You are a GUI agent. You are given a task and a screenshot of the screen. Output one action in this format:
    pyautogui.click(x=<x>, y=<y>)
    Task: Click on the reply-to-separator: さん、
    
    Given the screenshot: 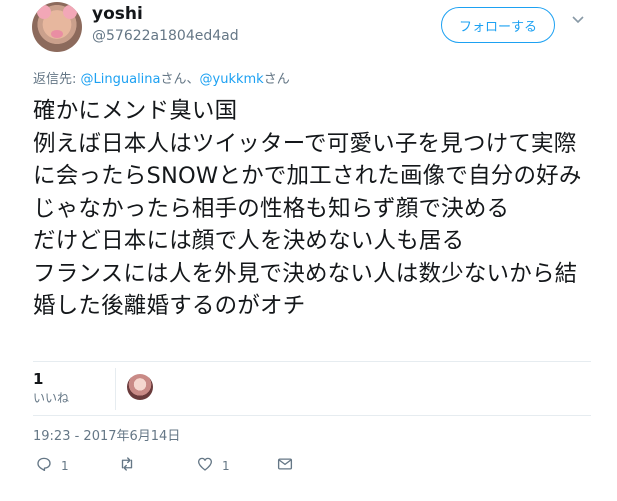 What is the action you would take?
    pyautogui.click(x=180, y=79)
    